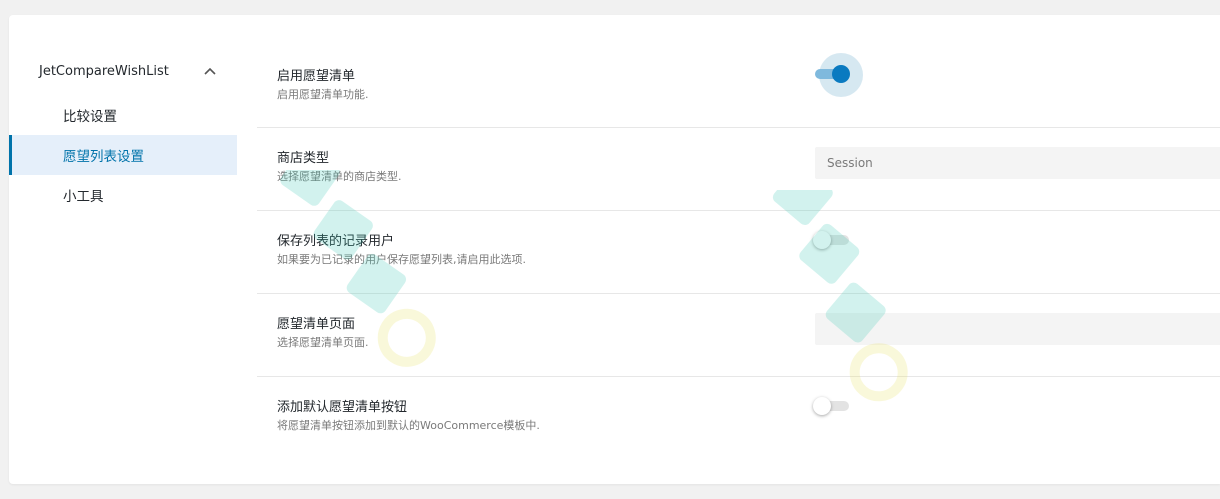  I want to click on setting-description: 选择愿望清单页面., so click(323, 342).